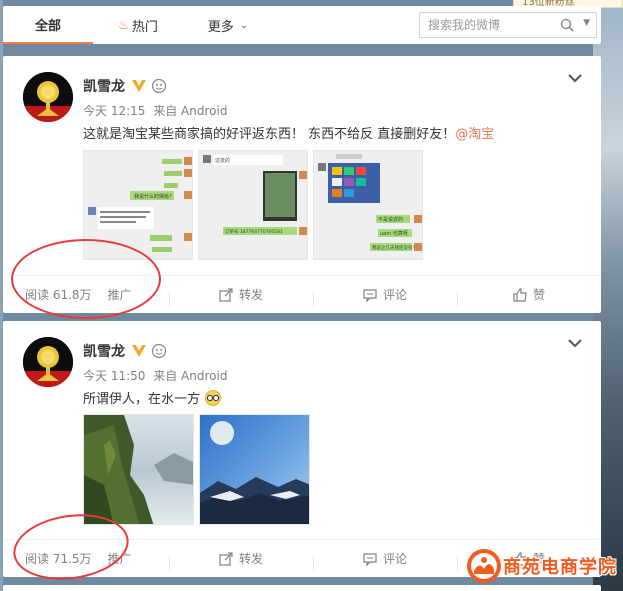 This screenshot has height=591, width=623. I want to click on watermark-emblem-icon, so click(484, 566).